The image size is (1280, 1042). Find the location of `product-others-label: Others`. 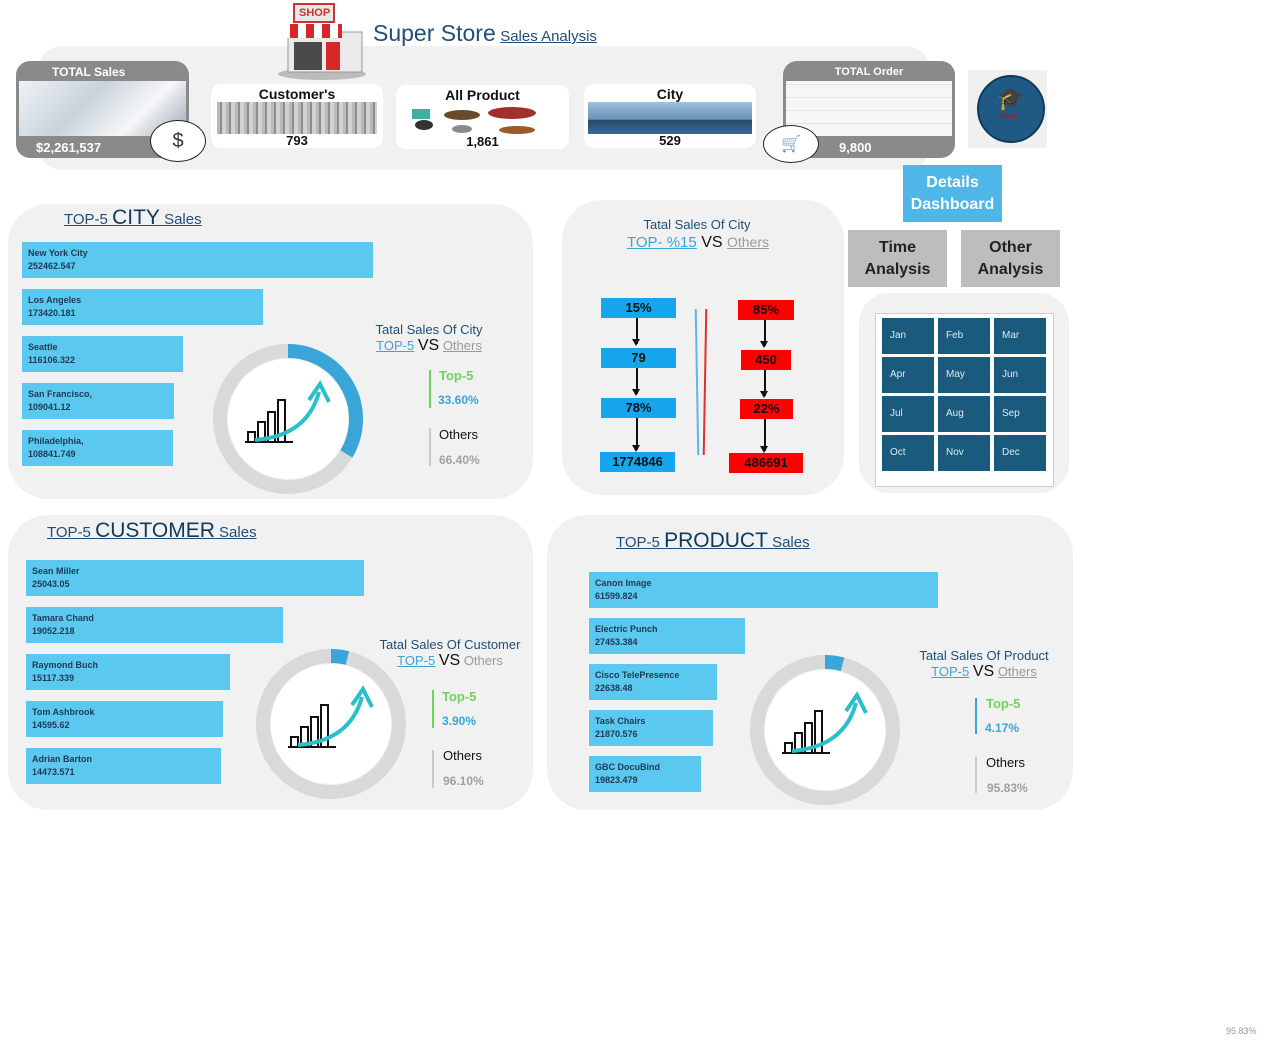

product-others-label: Others is located at coordinates (1006, 762).